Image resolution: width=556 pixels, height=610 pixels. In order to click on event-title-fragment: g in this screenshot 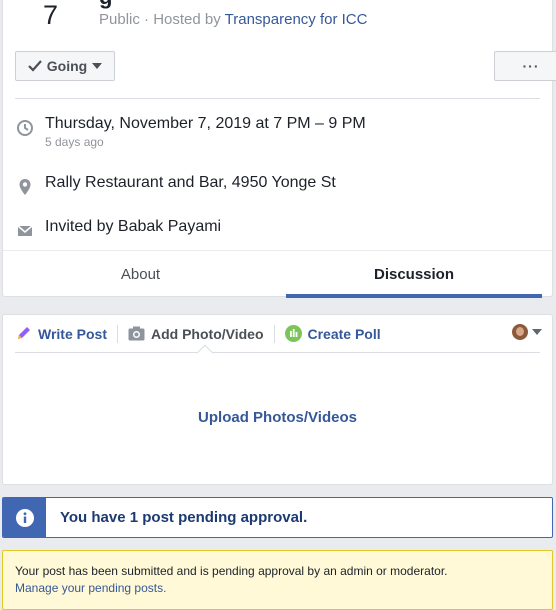, I will do `click(105, 5)`.